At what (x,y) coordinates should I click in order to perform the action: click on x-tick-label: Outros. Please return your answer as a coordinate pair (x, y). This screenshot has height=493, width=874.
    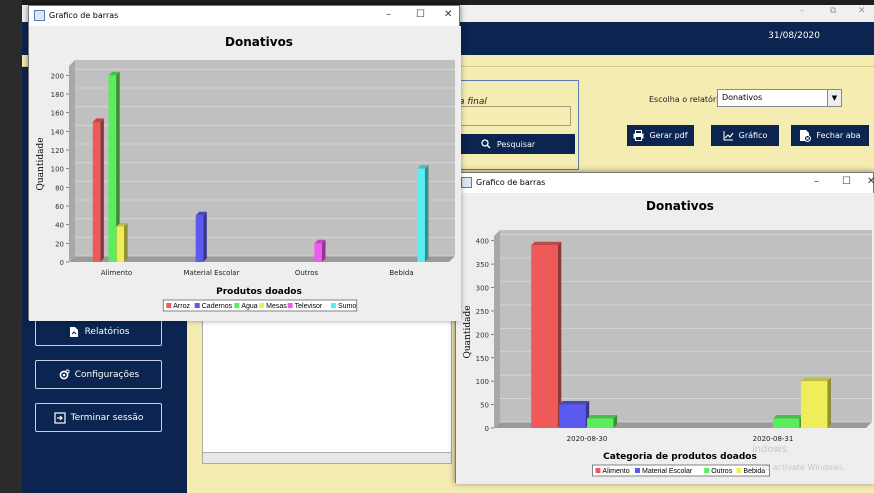
    Looking at the image, I should click on (307, 273).